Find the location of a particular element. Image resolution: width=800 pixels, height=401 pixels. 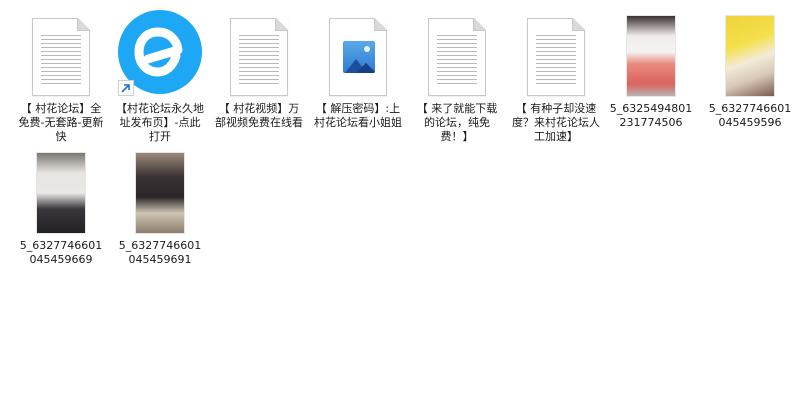

file-name: 【 解压密码】:上村花论坛看小姐姐 is located at coordinates (358, 115).